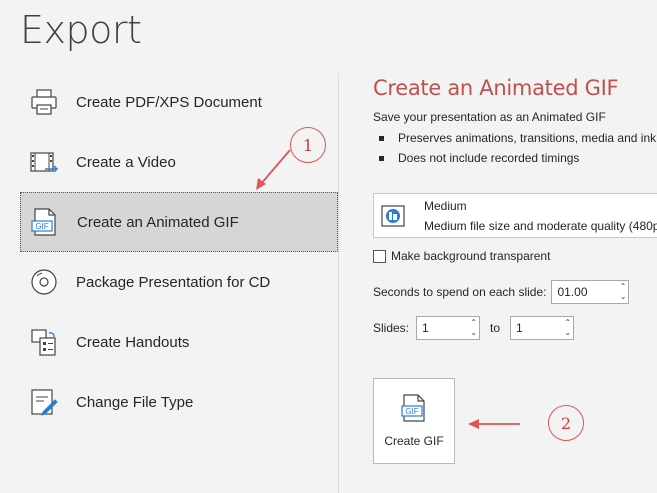  I want to click on slides-to-spinner: 1 ⌃ ⌄, so click(542, 328).